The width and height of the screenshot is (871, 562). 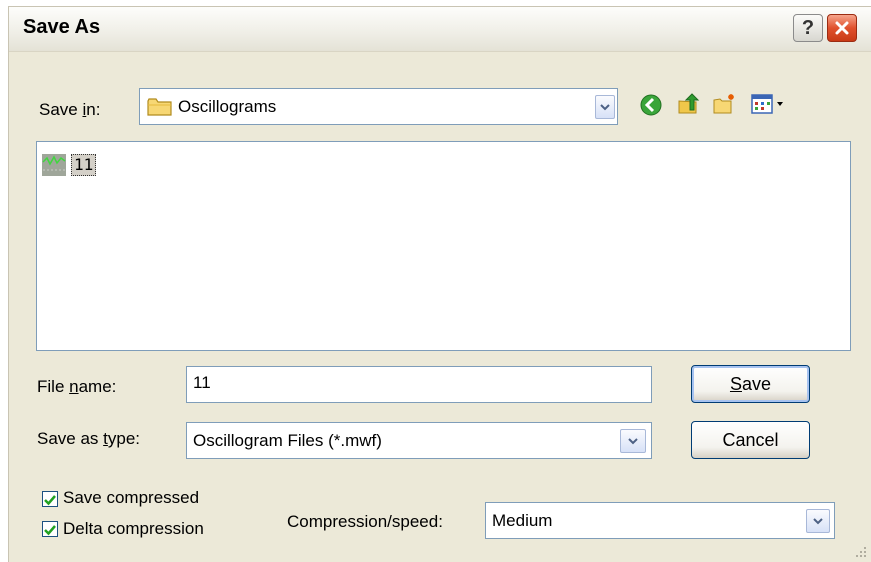 What do you see at coordinates (419, 440) in the screenshot?
I see `save-as-type-combo: Oscillogram Files (*.mwf)` at bounding box center [419, 440].